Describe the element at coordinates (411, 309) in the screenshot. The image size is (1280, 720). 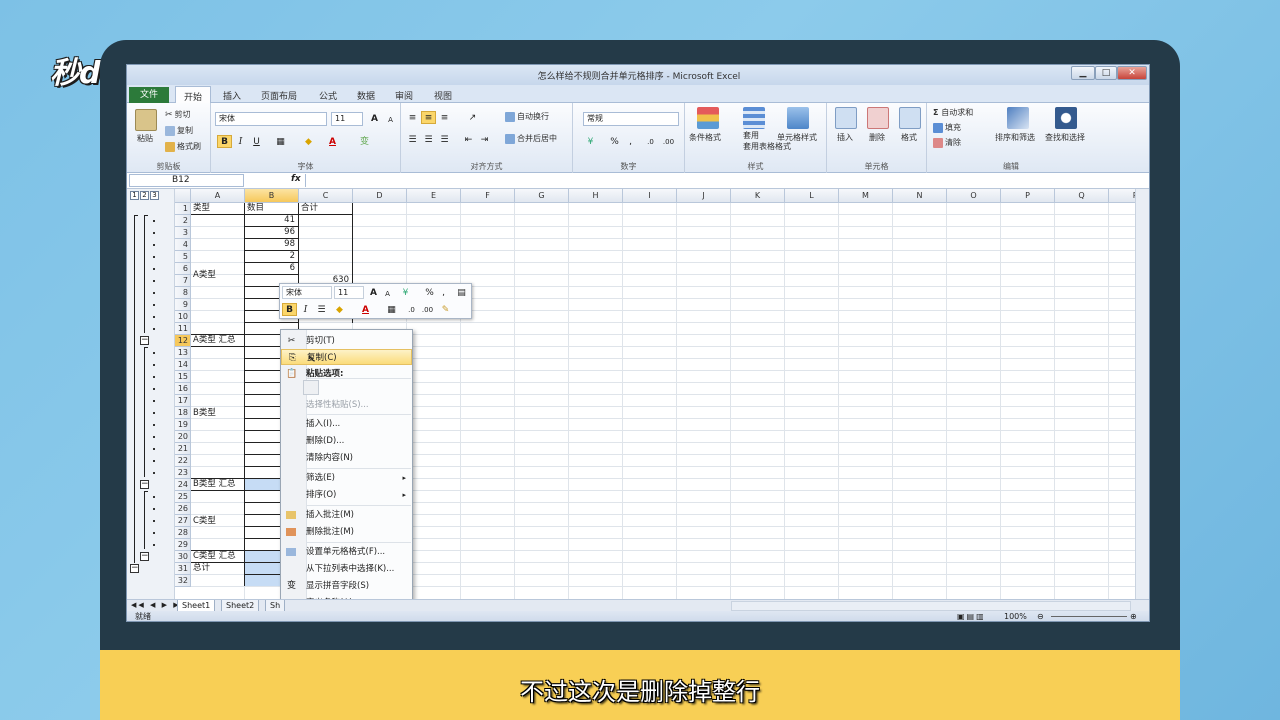
I see `mini-increase-decimal-icon: .0` at that location.